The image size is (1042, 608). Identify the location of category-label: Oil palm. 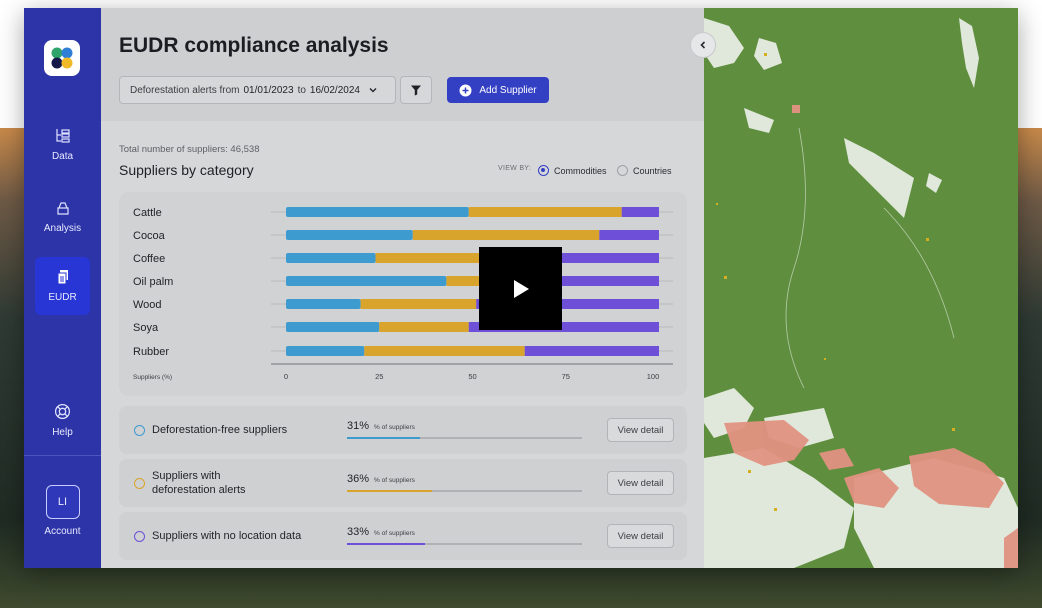
(153, 282).